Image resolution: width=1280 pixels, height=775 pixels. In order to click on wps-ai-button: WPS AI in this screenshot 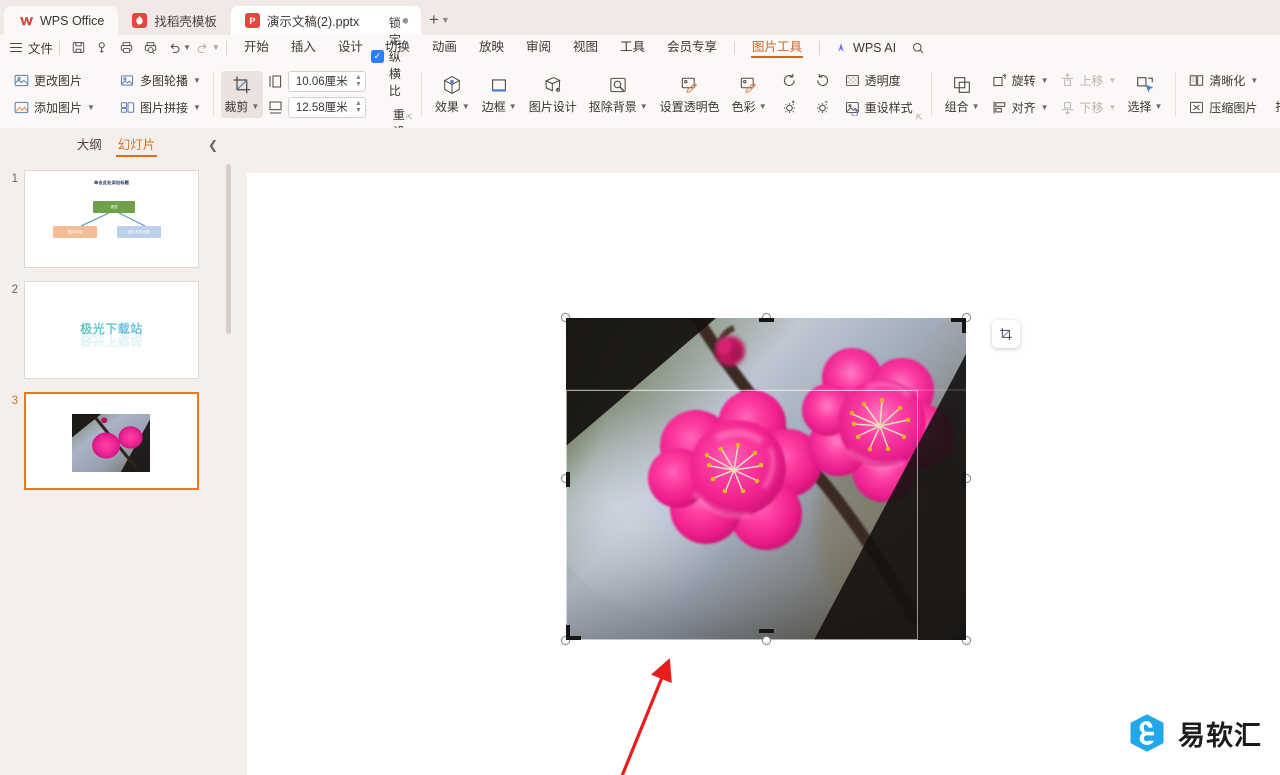, I will do `click(865, 48)`.